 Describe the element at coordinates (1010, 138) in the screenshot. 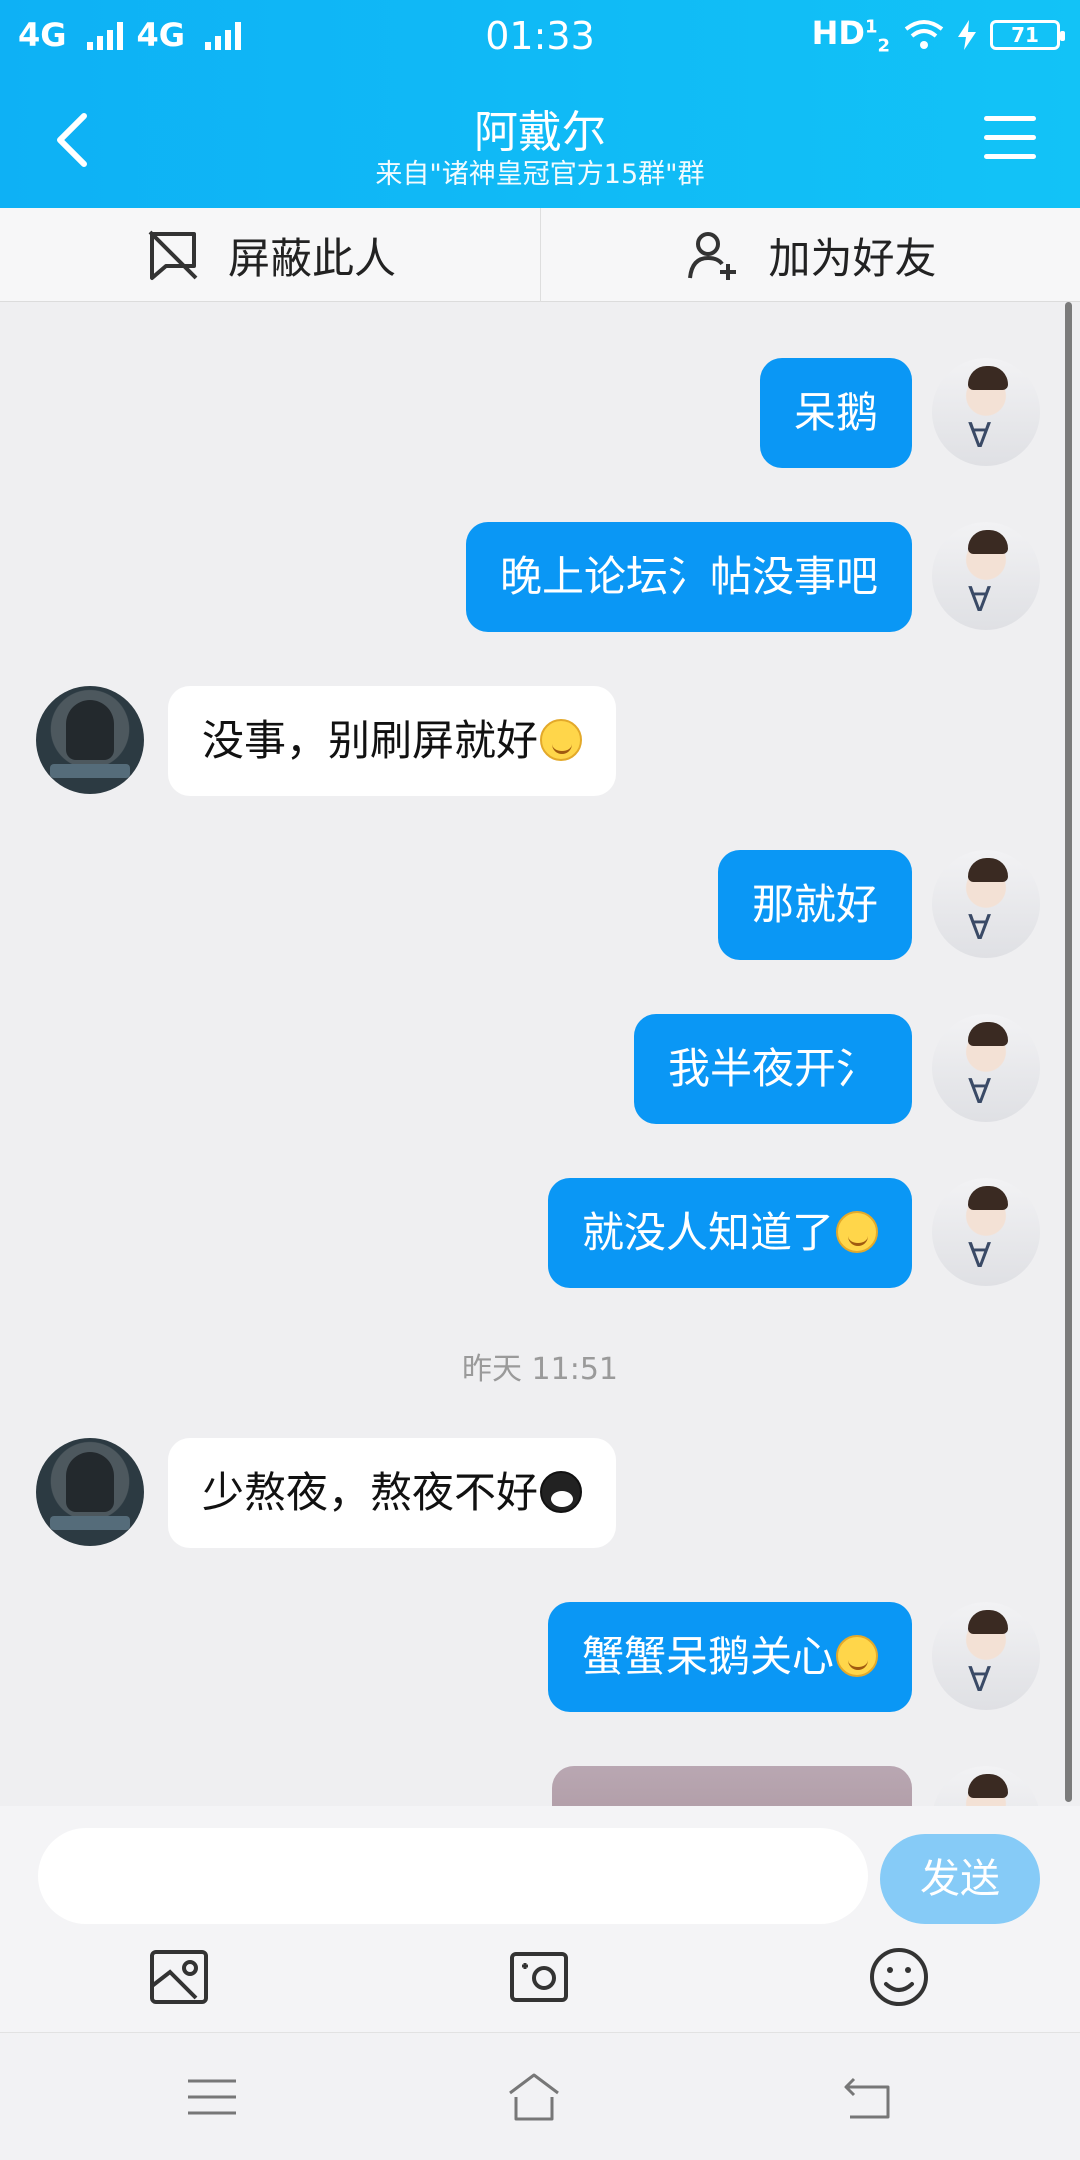

I see `menu-icon` at that location.